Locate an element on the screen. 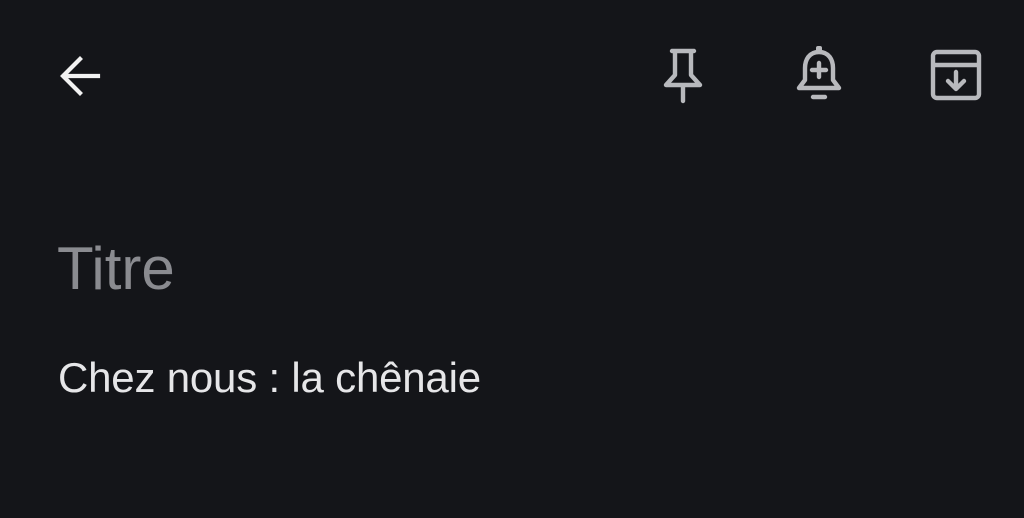 This screenshot has width=1024, height=518. archive-icon is located at coordinates (956, 75).